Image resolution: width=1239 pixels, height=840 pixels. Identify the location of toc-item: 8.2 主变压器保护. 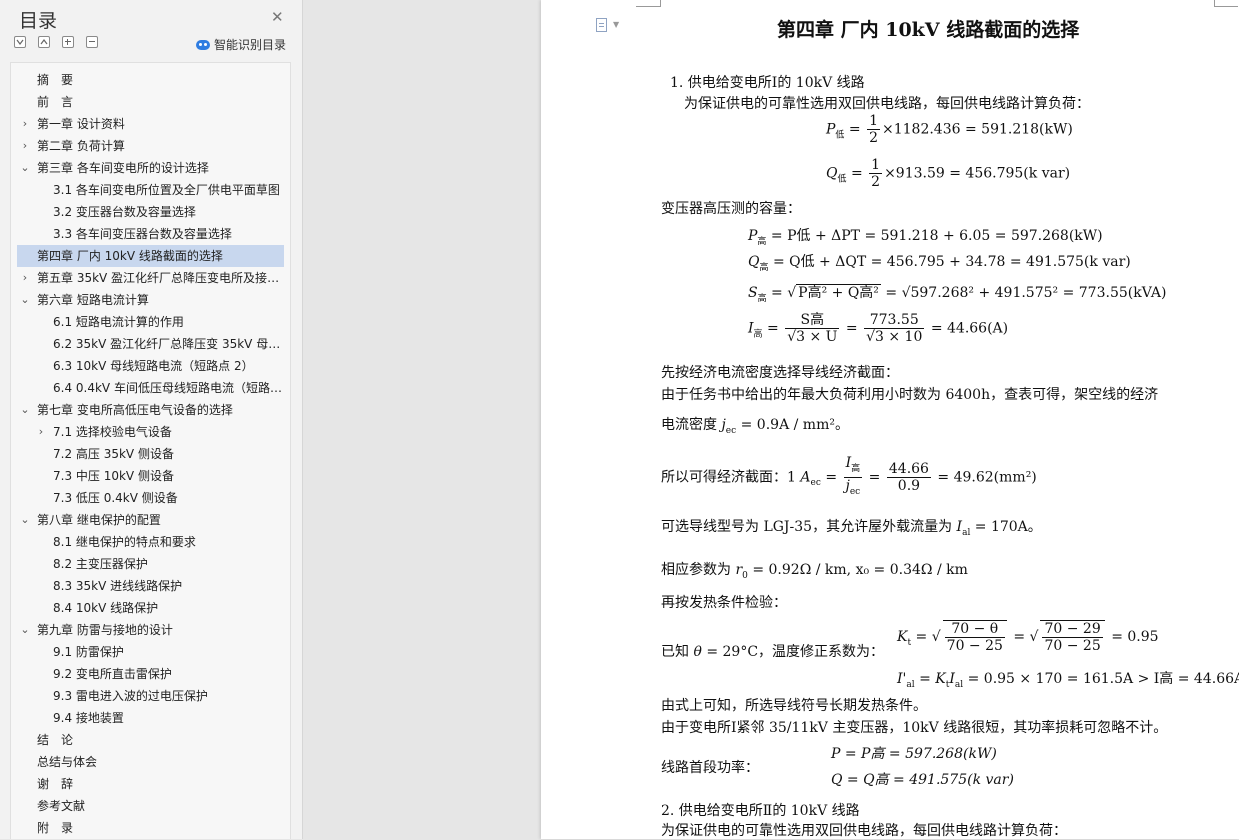
(150, 564).